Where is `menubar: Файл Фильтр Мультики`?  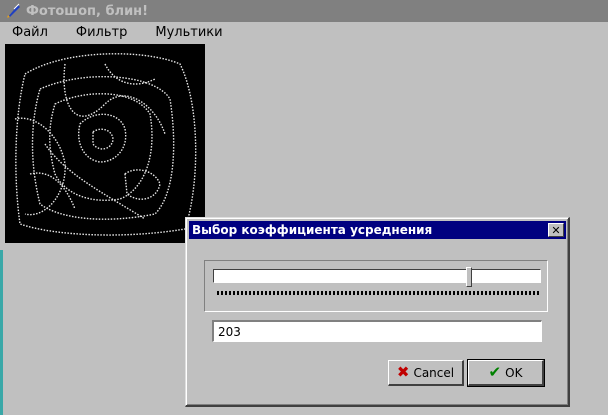
menubar: Файл Фильтр Мультики is located at coordinates (304, 32).